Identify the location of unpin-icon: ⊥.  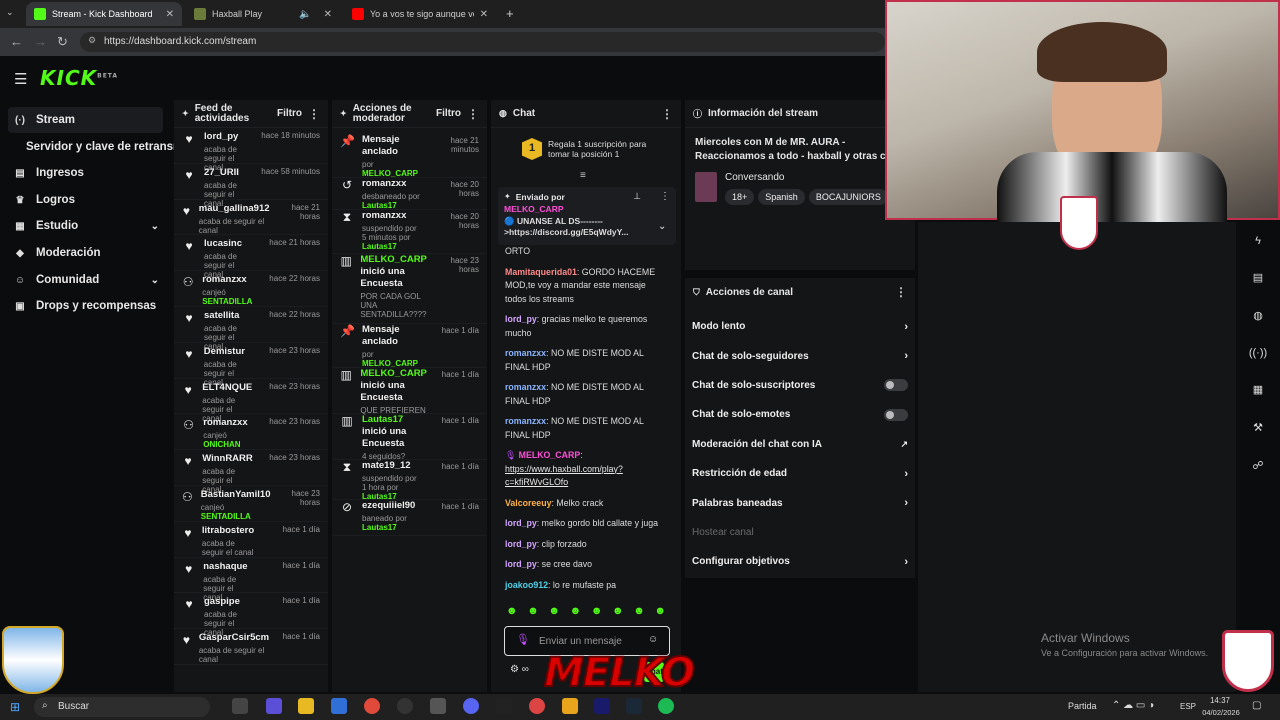
(637, 196).